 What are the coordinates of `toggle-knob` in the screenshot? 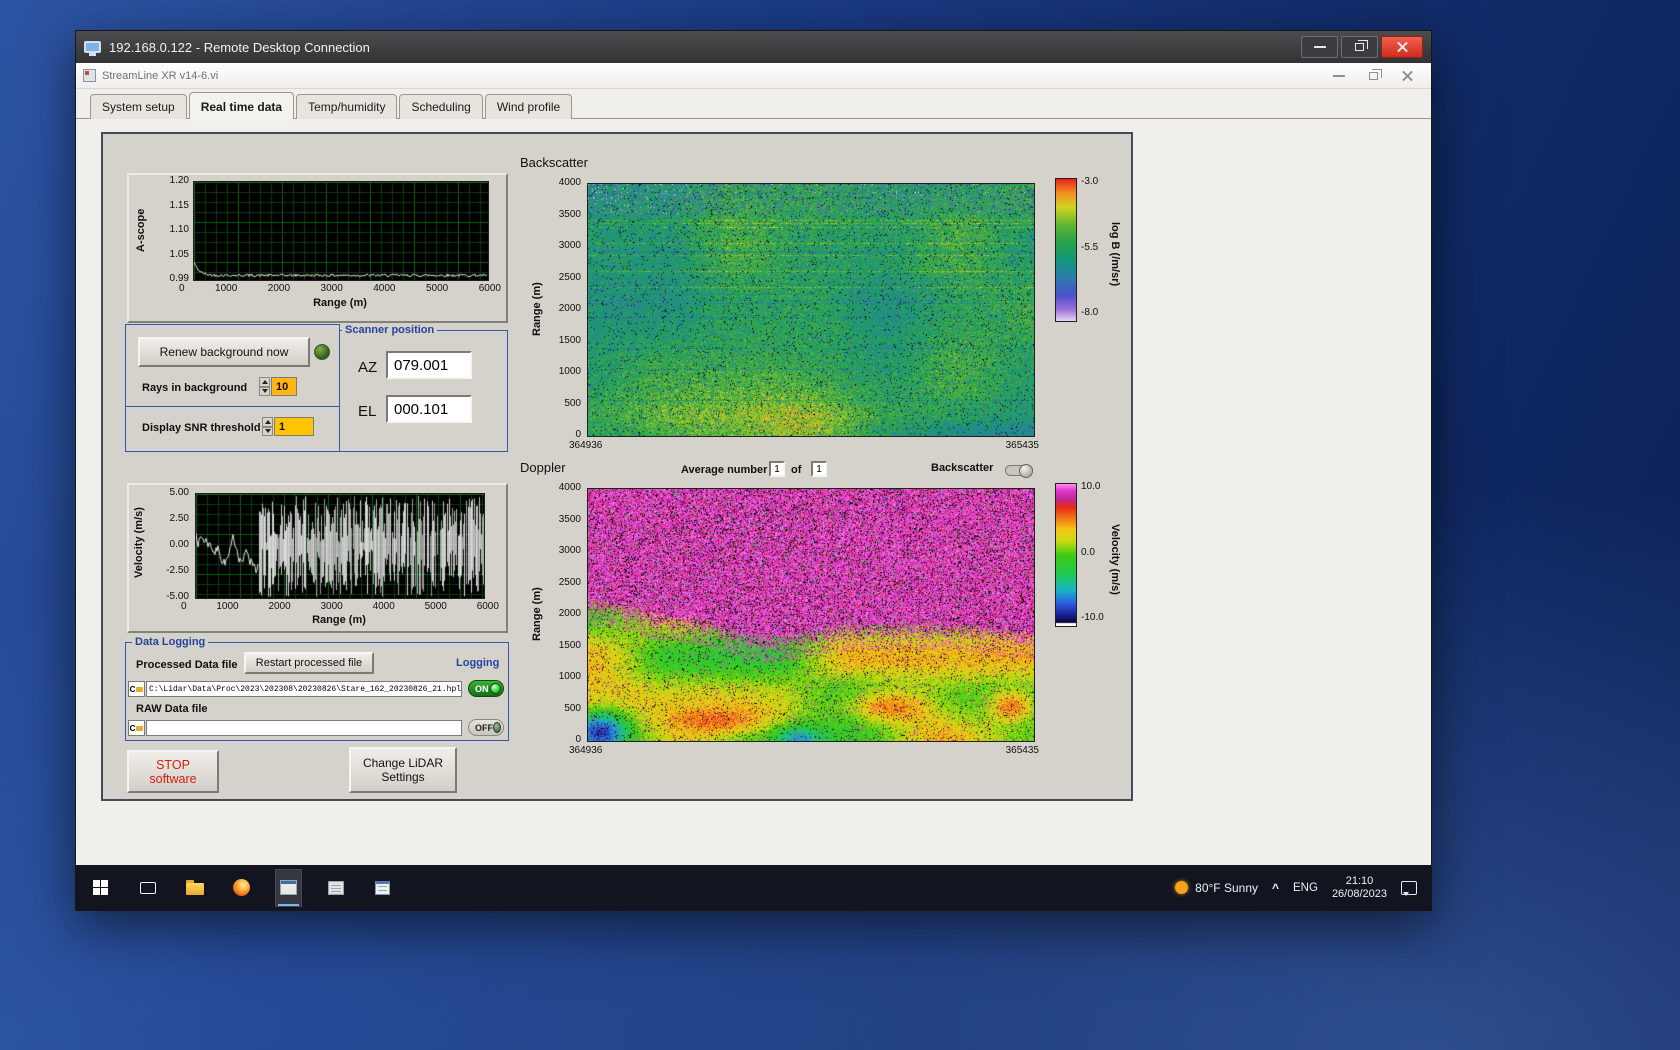 It's located at (1026, 471).